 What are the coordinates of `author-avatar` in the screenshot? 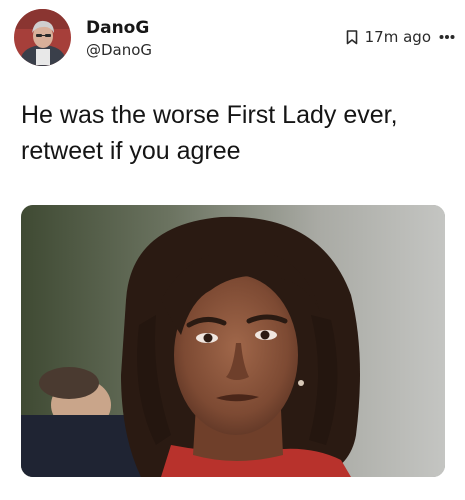 It's located at (42, 37).